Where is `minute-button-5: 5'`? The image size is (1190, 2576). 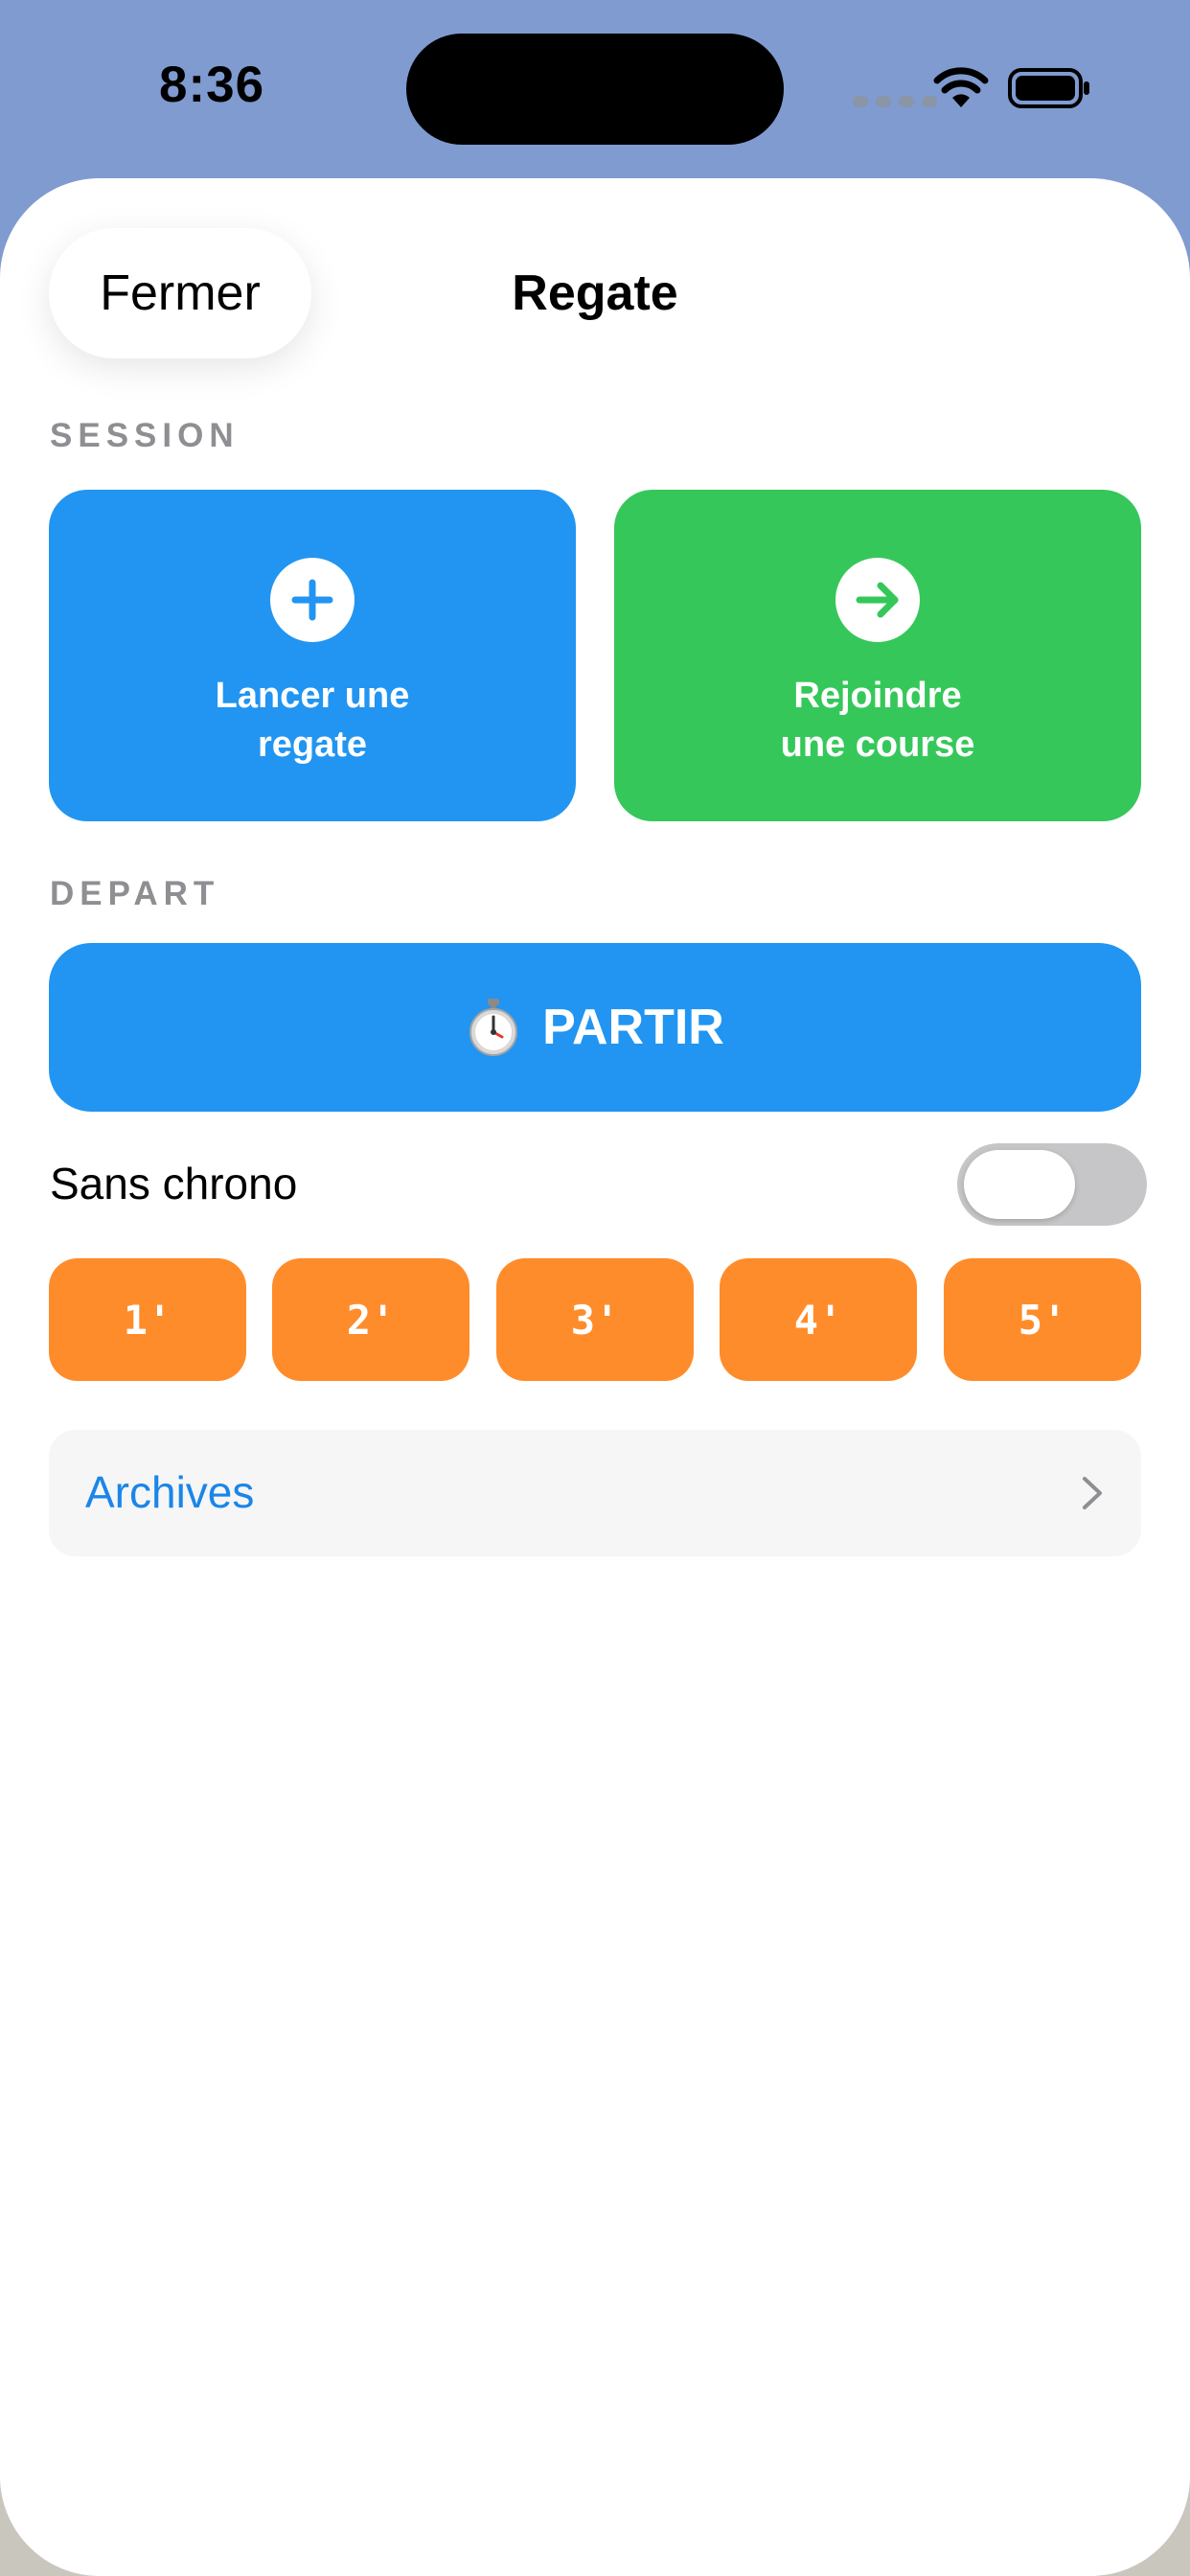 minute-button-5: 5' is located at coordinates (1042, 1319).